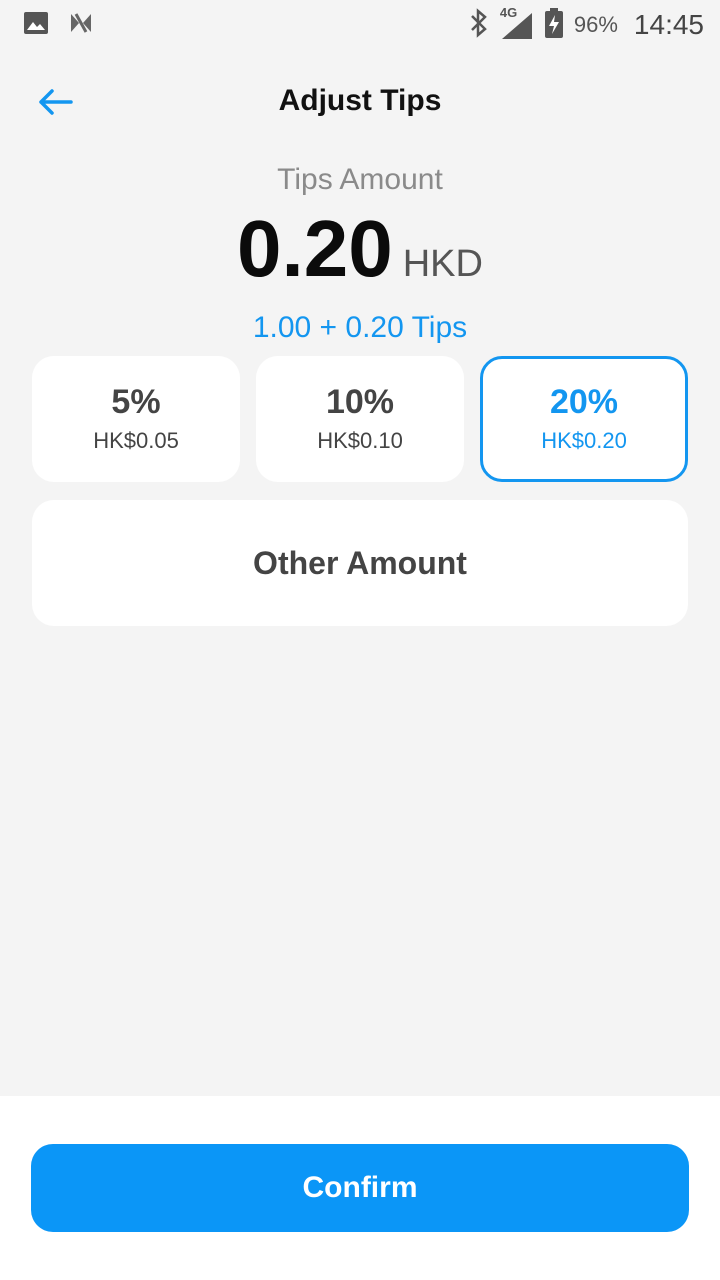 The height and width of the screenshot is (1280, 720). What do you see at coordinates (360, 100) in the screenshot?
I see `page-title: Adjust Tips` at bounding box center [360, 100].